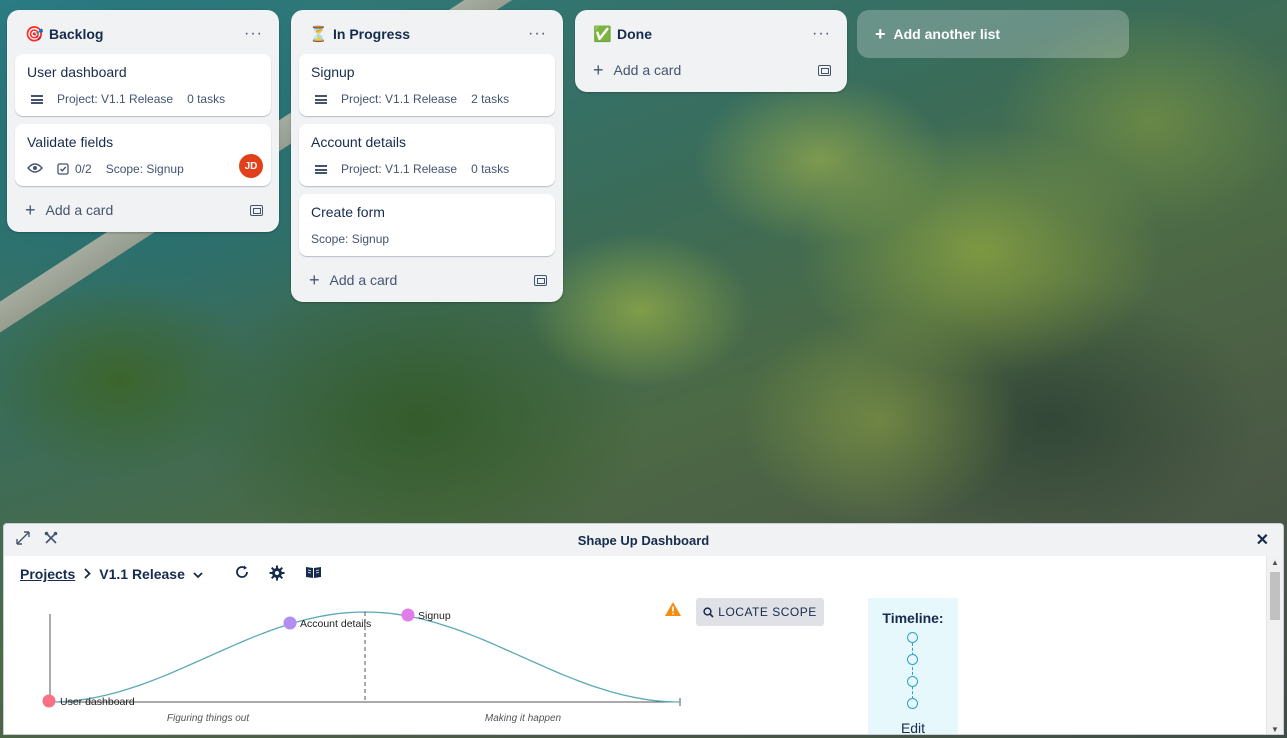 The height and width of the screenshot is (738, 1287). What do you see at coordinates (63, 169) in the screenshot?
I see `checklist-icon` at bounding box center [63, 169].